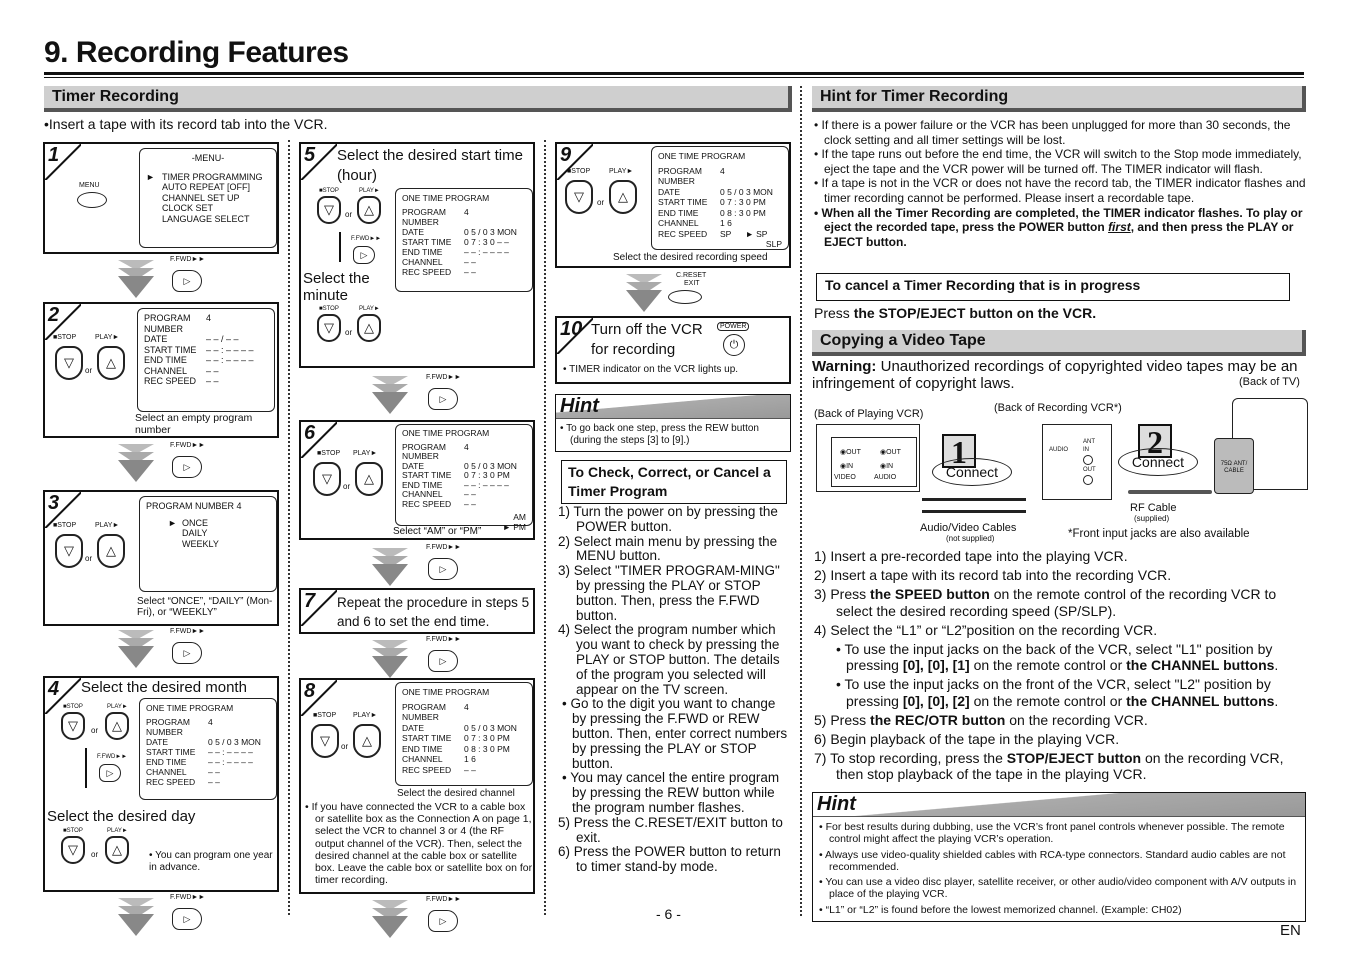 Image resolution: width=1348 pixels, height=954 pixels. Describe the element at coordinates (955, 313) in the screenshot. I see `cancel-text: Press the STOP/EJECT button on the VCR.` at that location.